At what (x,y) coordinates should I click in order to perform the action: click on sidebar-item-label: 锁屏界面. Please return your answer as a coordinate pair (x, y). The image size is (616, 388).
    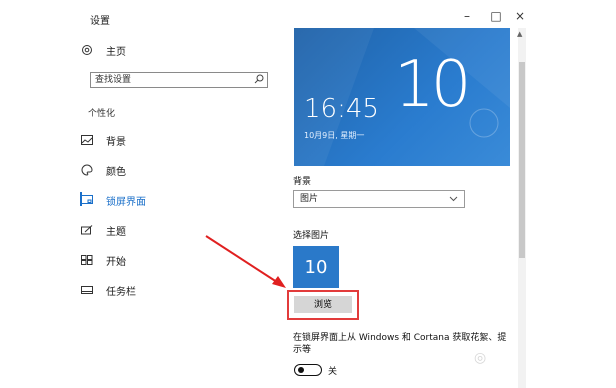
    Looking at the image, I should click on (126, 202).